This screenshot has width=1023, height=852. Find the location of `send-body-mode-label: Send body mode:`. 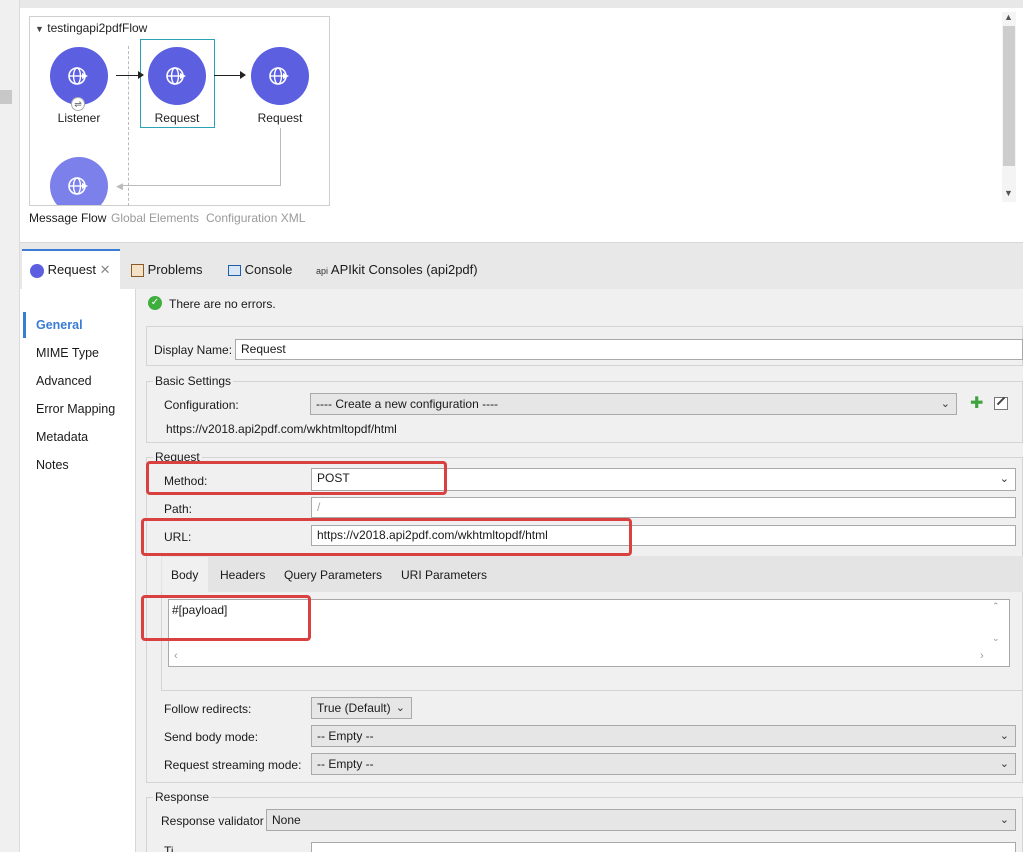

send-body-mode-label: Send body mode: is located at coordinates (211, 737).